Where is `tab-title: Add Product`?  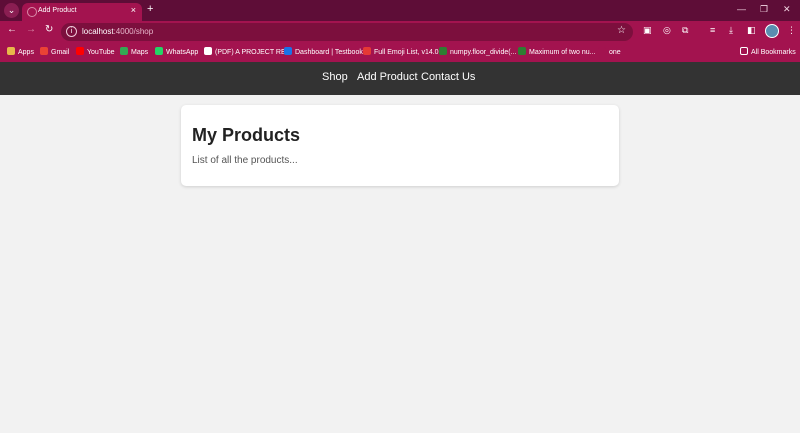
tab-title: Add Product is located at coordinates (57, 10).